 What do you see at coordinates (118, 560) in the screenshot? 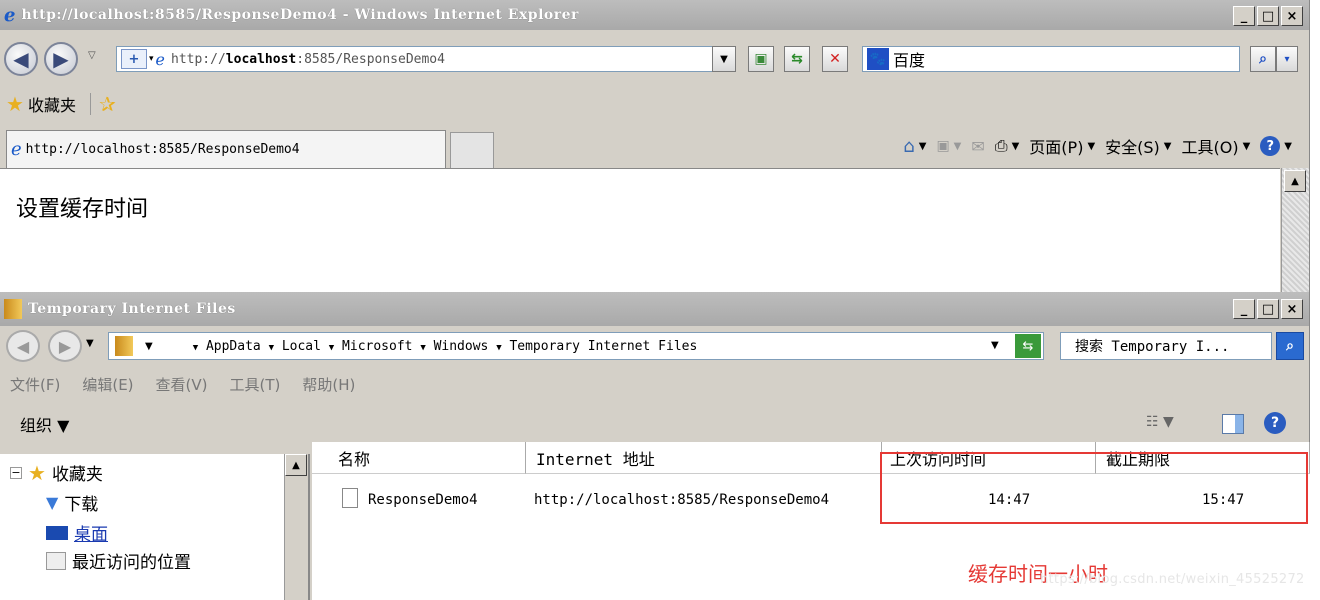
I see `tree-item-recent-places: 最近访问的位置` at bounding box center [118, 560].